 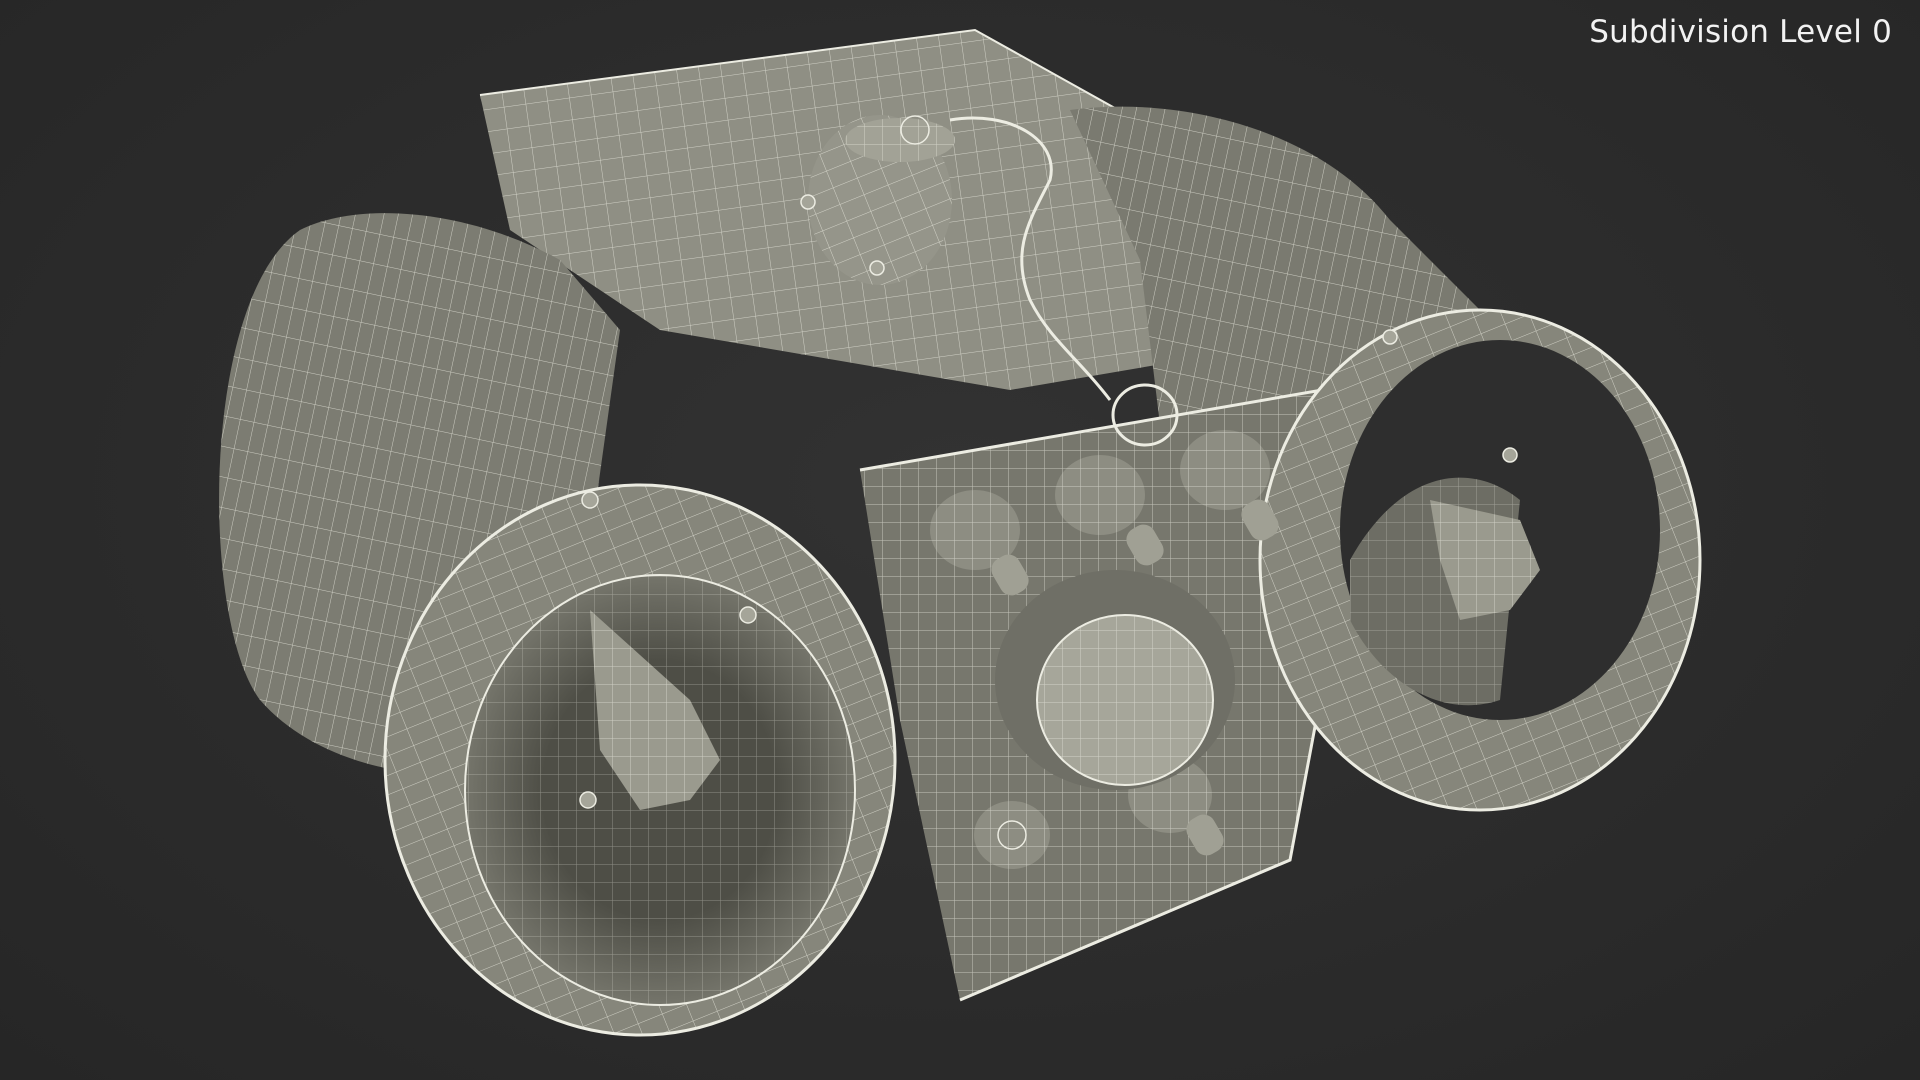 I want to click on subdivision-level-label: Subdivision Level 0, so click(x=1740, y=32).